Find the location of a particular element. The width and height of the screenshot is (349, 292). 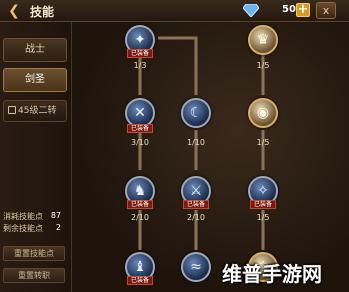

skill-glyph: ≈ is located at coordinates (196, 267).